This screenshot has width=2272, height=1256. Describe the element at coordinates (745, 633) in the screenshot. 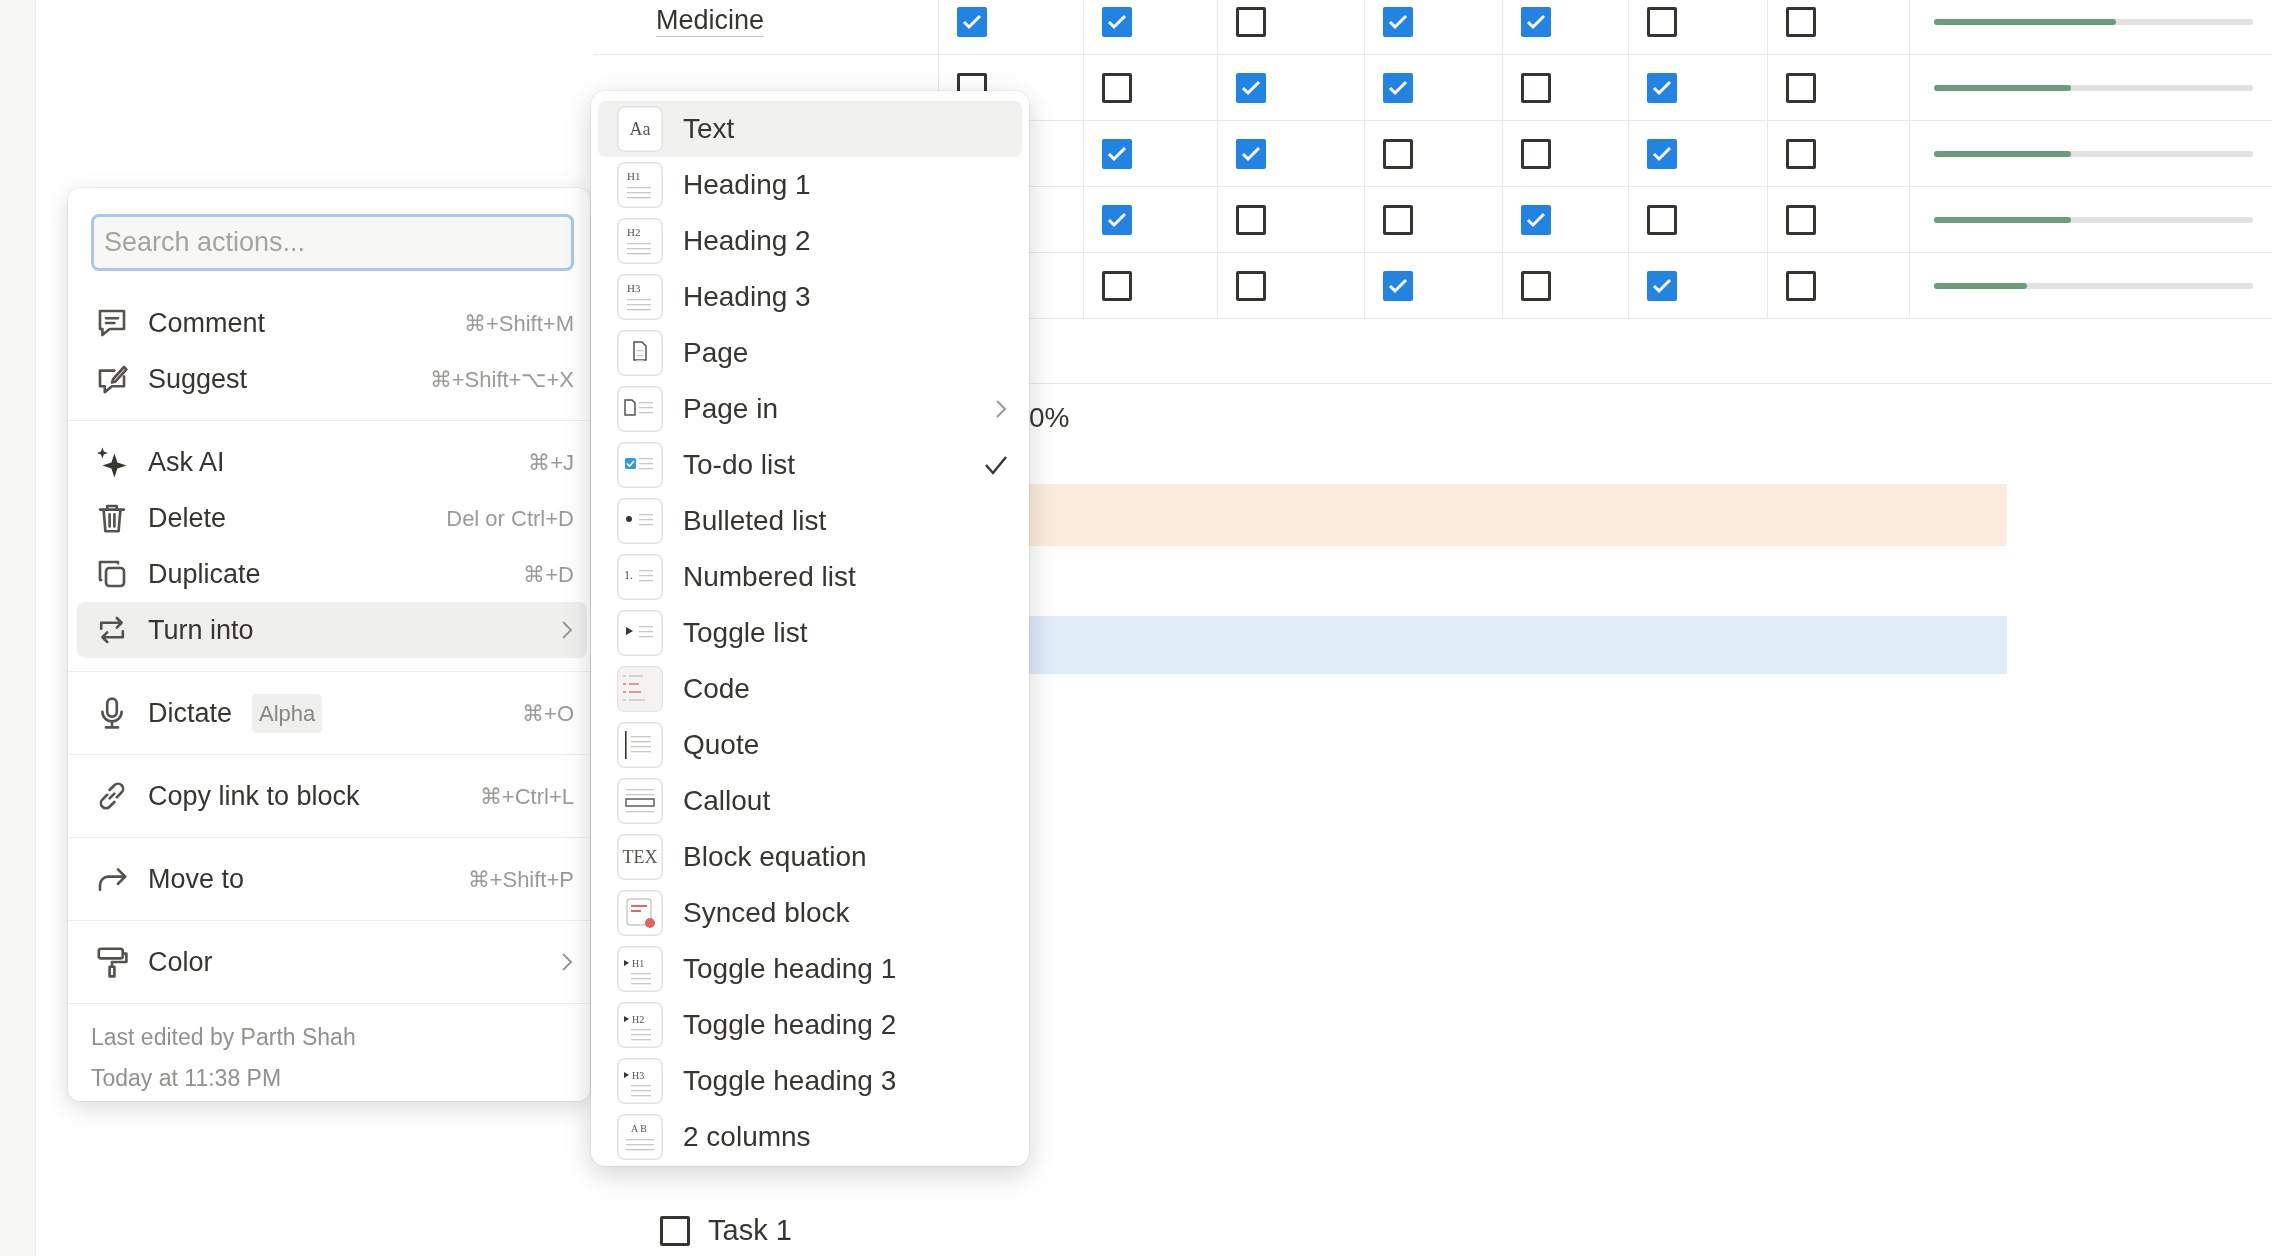

I see `item-label: Toggle list` at that location.